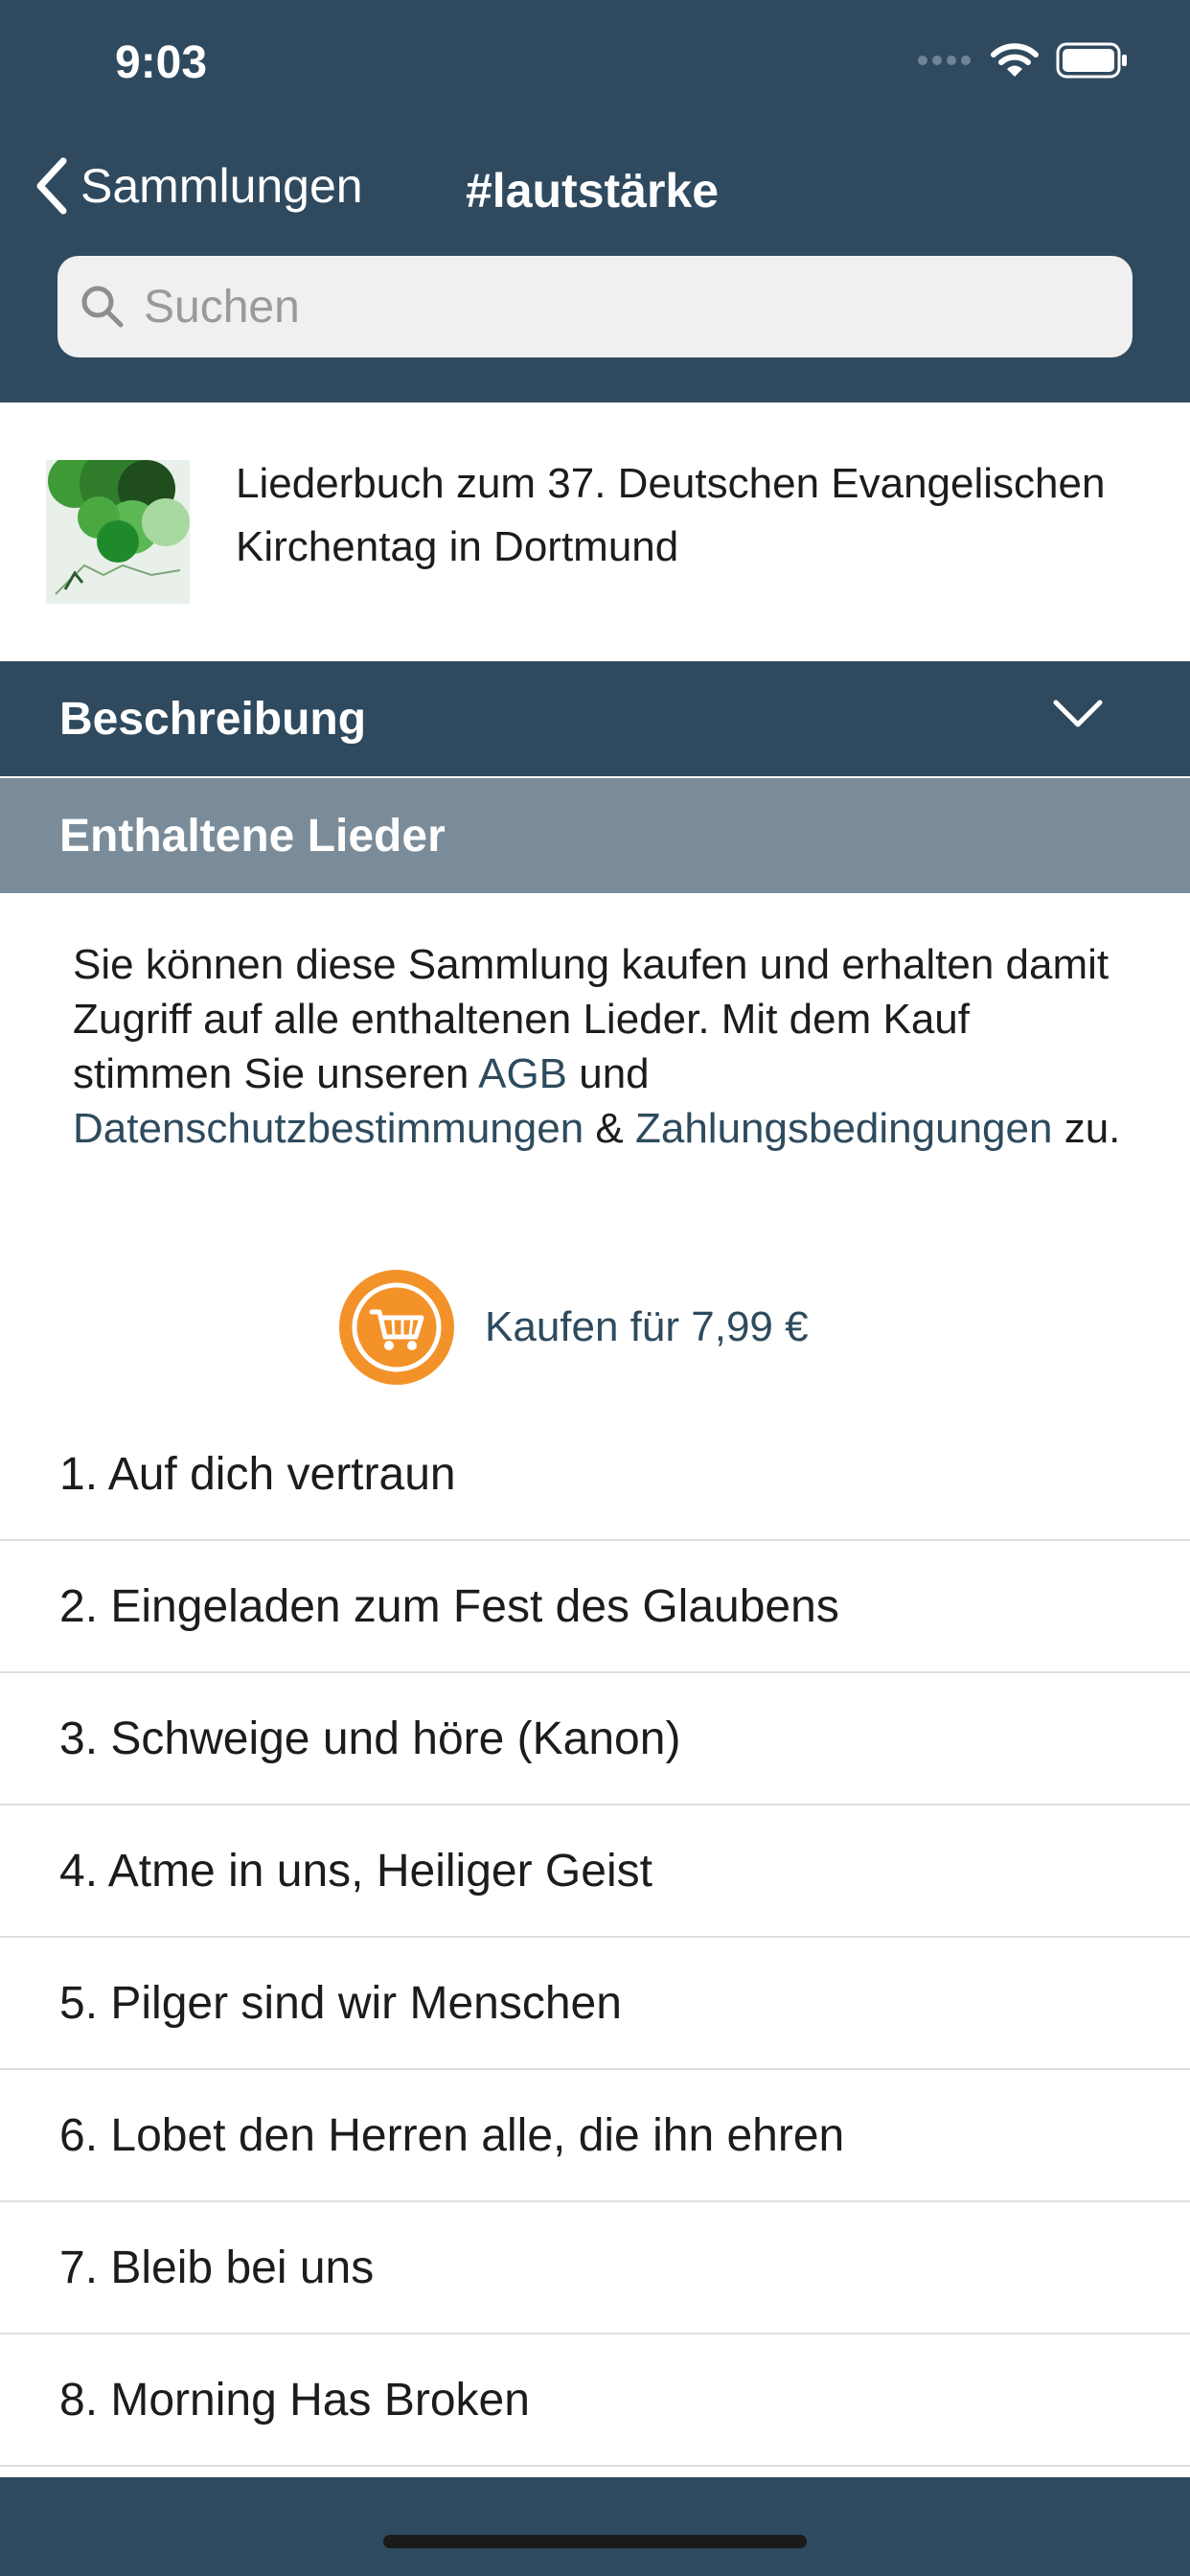 The width and height of the screenshot is (1190, 2576). I want to click on search-icon, so click(103, 307).